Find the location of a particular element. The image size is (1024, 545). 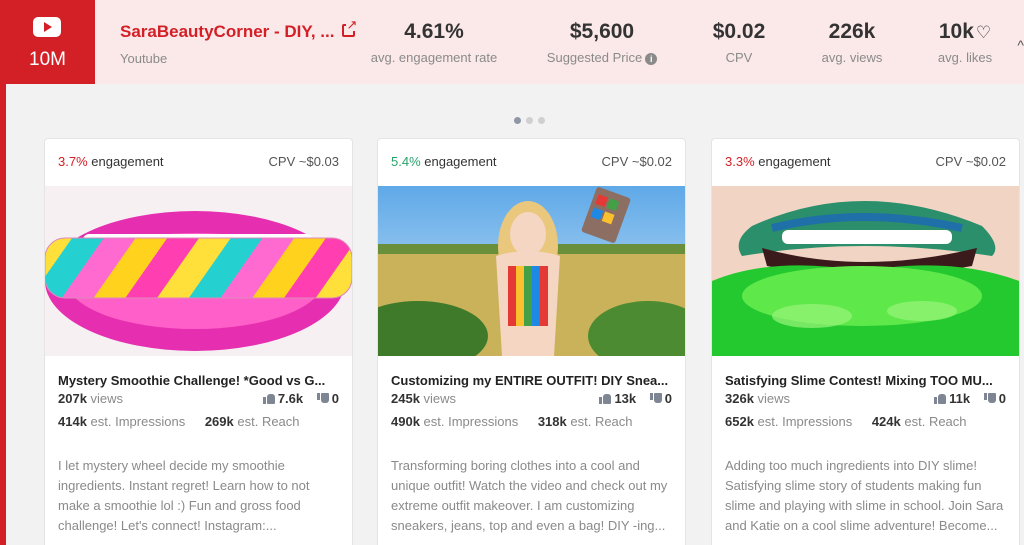

video-likes: 13k is located at coordinates (625, 398).